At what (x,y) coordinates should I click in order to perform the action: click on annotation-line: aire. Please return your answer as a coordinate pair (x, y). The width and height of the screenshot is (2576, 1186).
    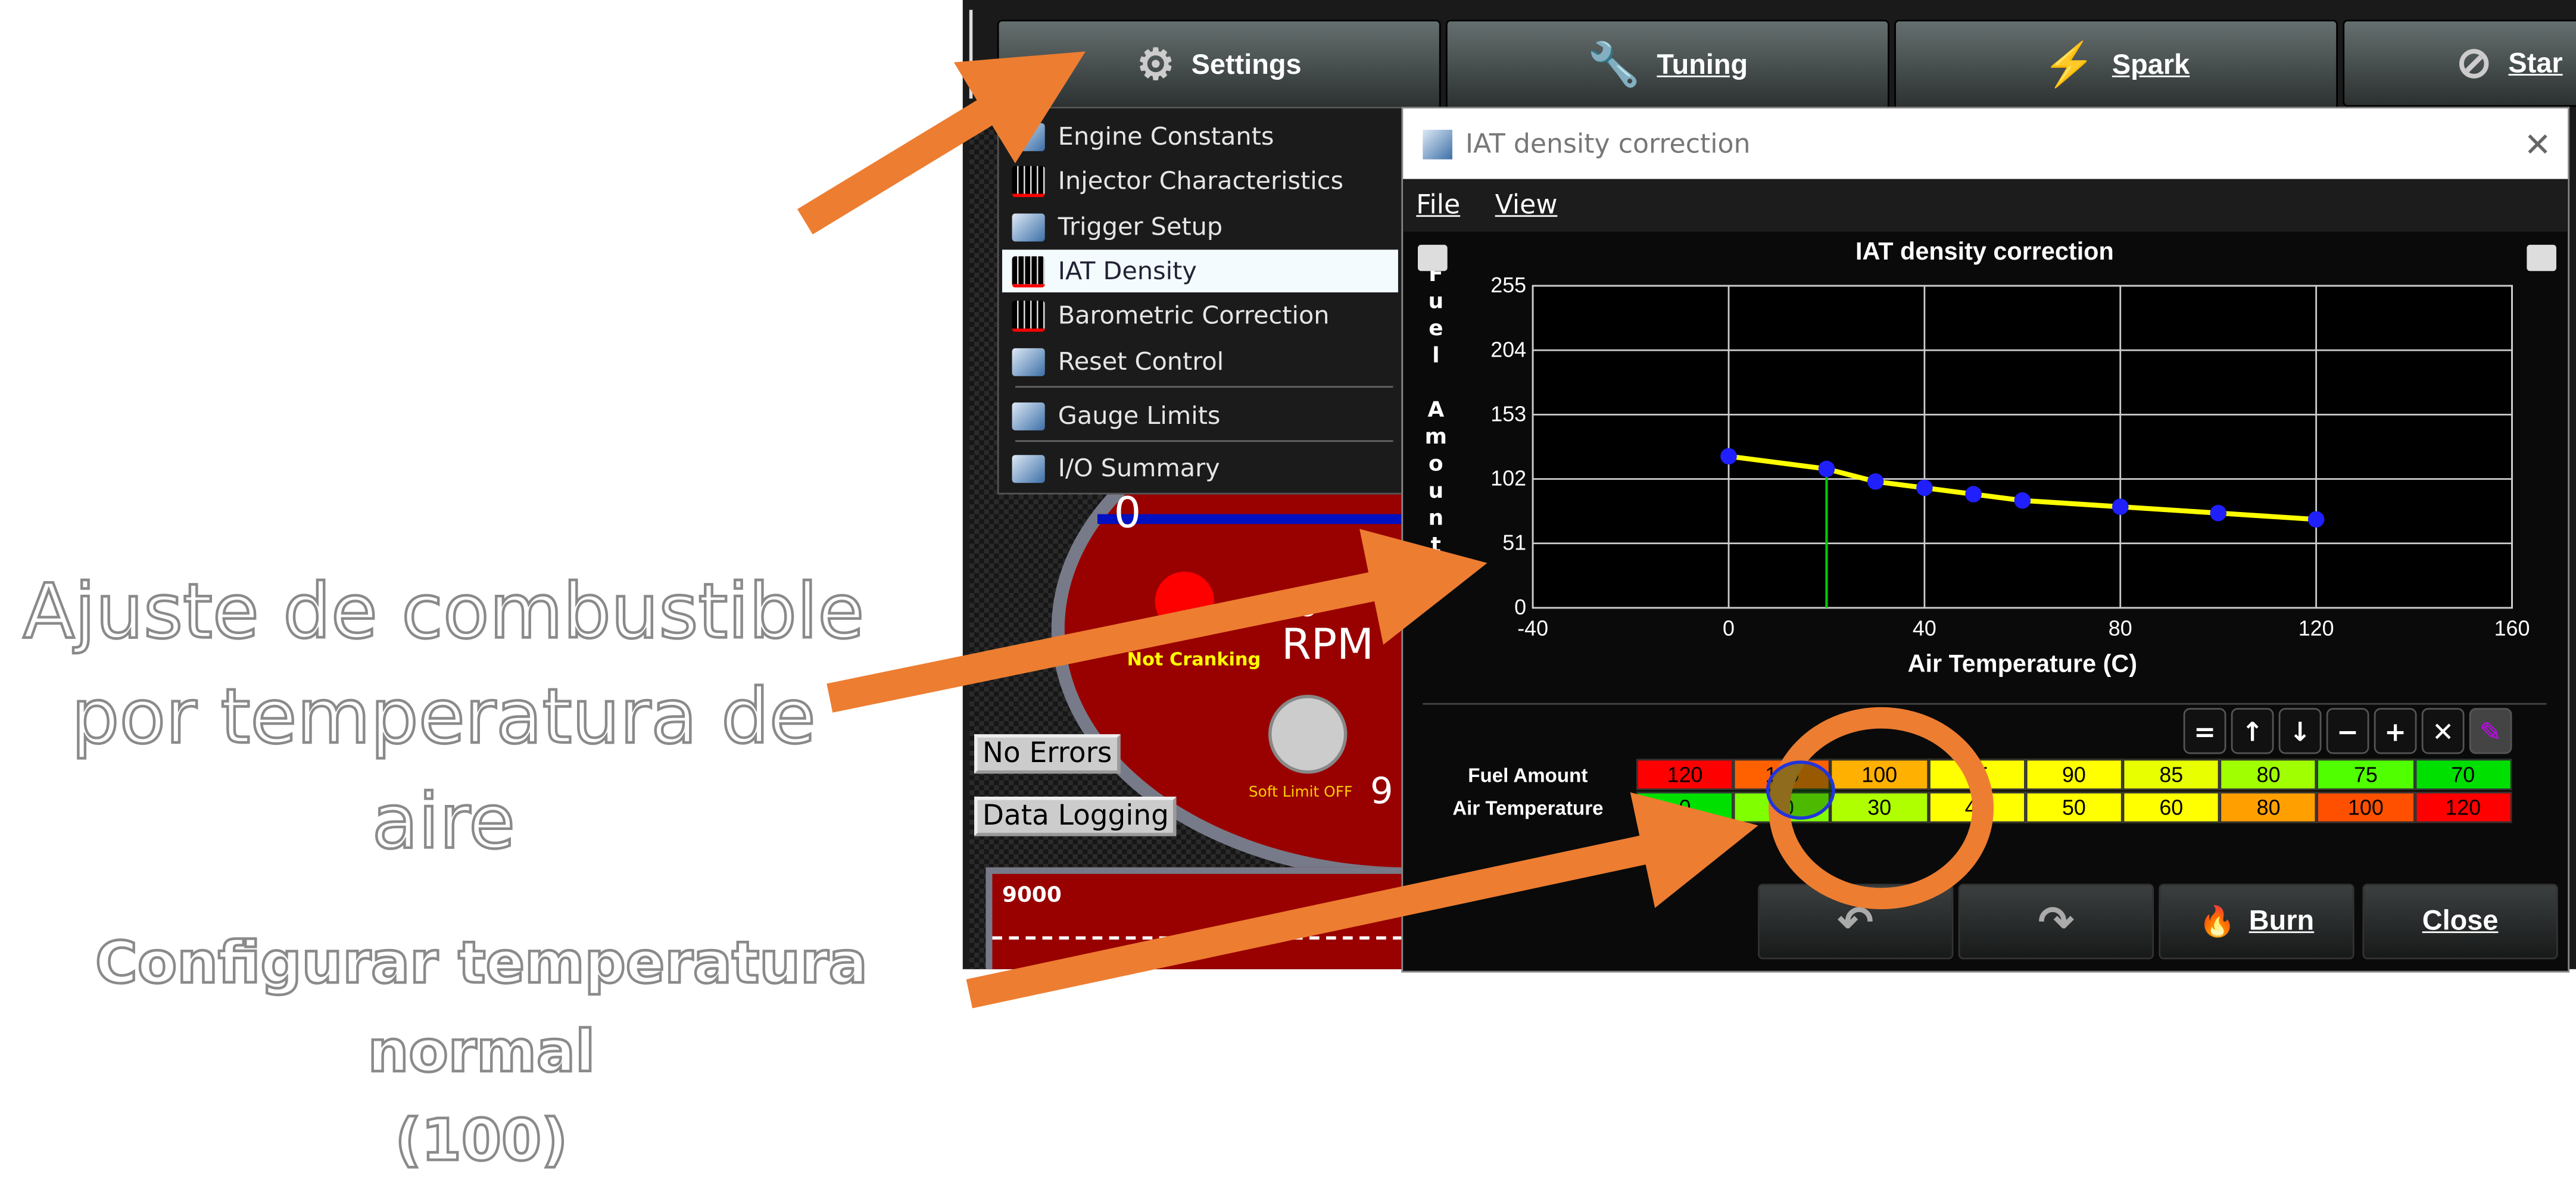
    Looking at the image, I should click on (443, 821).